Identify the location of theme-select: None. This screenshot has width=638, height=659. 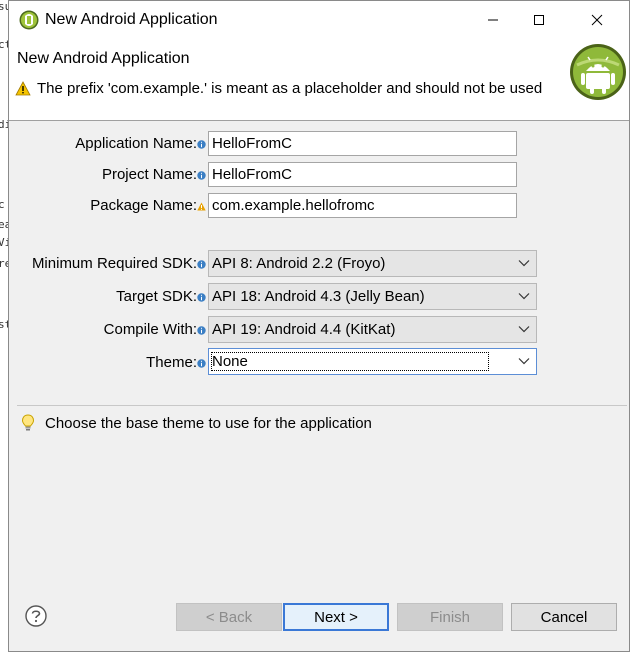
(372, 361).